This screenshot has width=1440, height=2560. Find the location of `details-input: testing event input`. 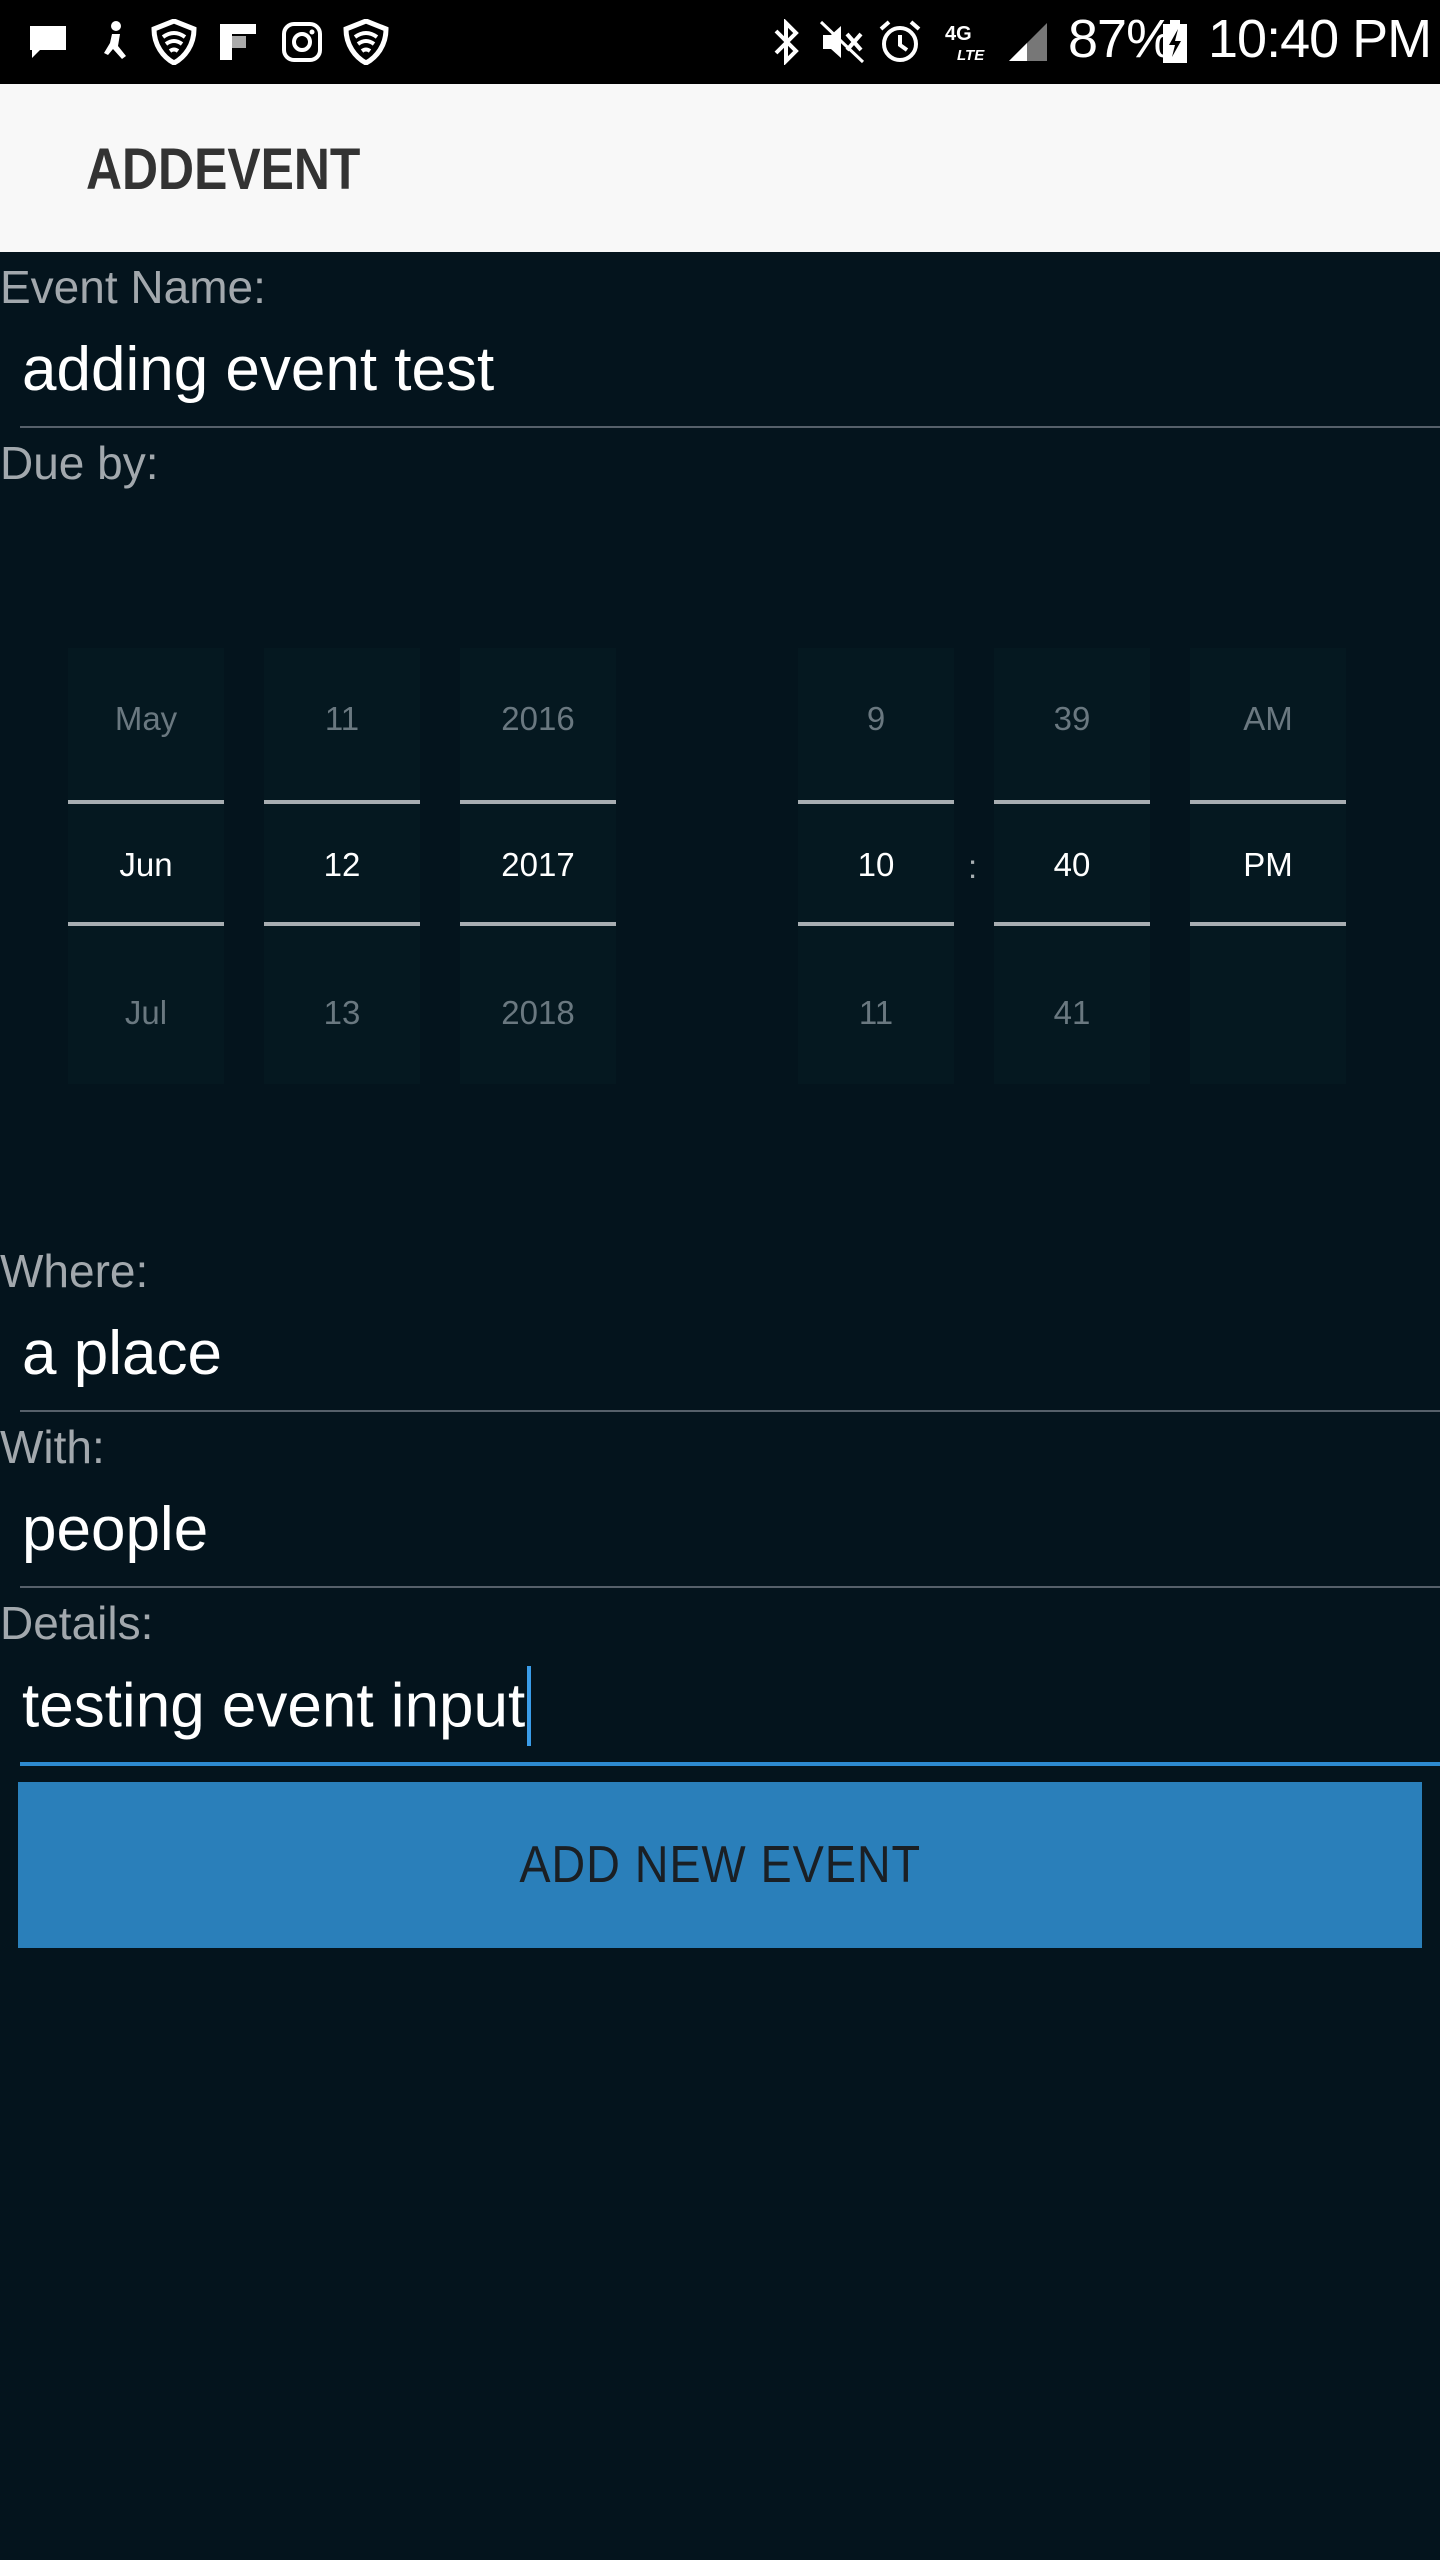

details-input: testing event input is located at coordinates (730, 1709).